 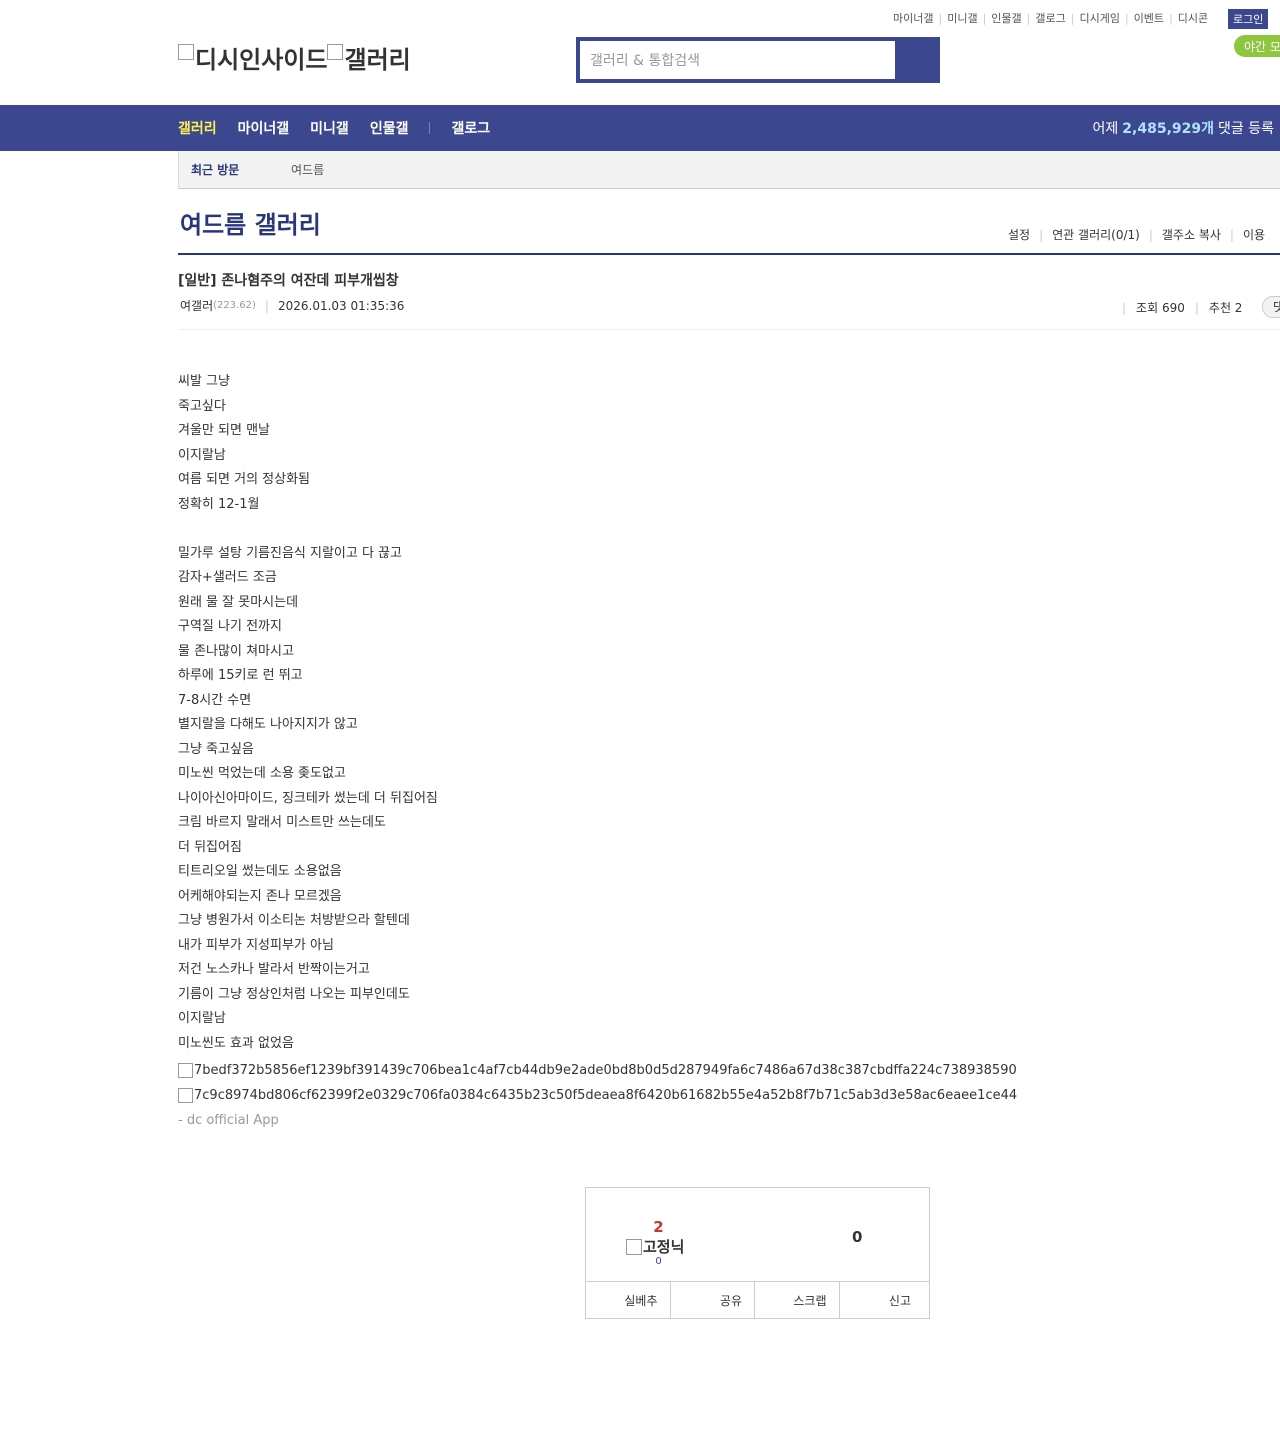 What do you see at coordinates (260, 871) in the screenshot?
I see `post-body-line: 티트리오일 썼는데도 소용없음` at bounding box center [260, 871].